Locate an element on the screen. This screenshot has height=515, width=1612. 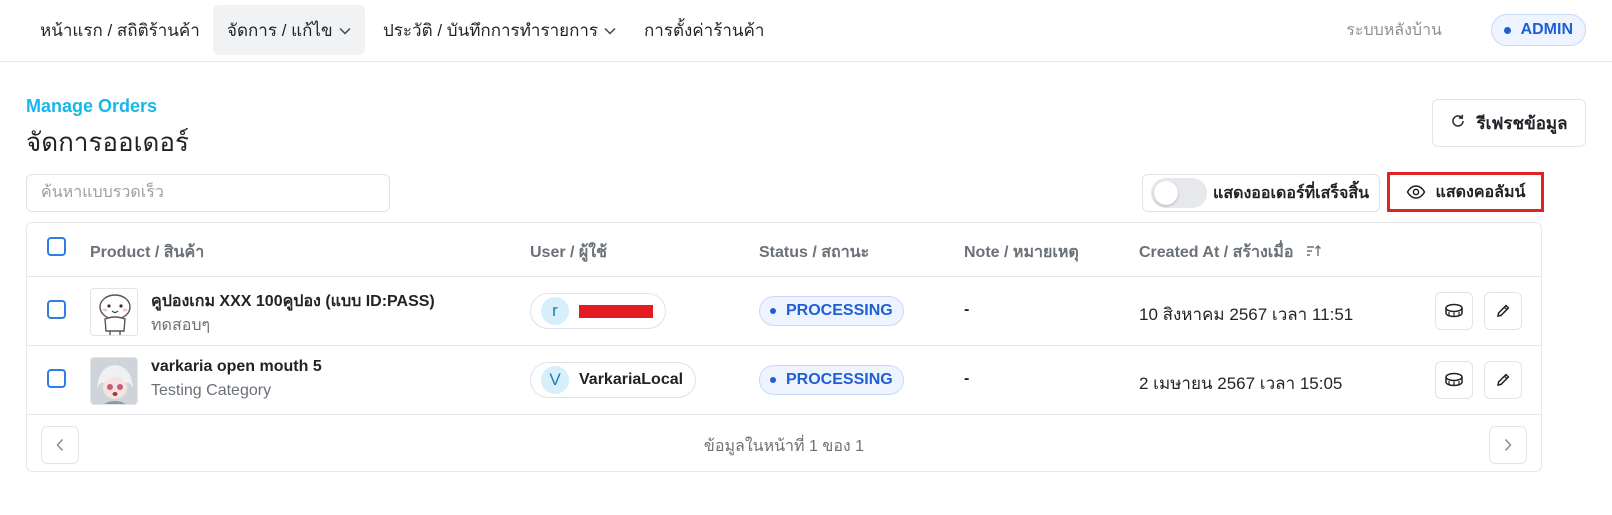
column-header-user: User / ผู้ใช้ is located at coordinates (568, 252).